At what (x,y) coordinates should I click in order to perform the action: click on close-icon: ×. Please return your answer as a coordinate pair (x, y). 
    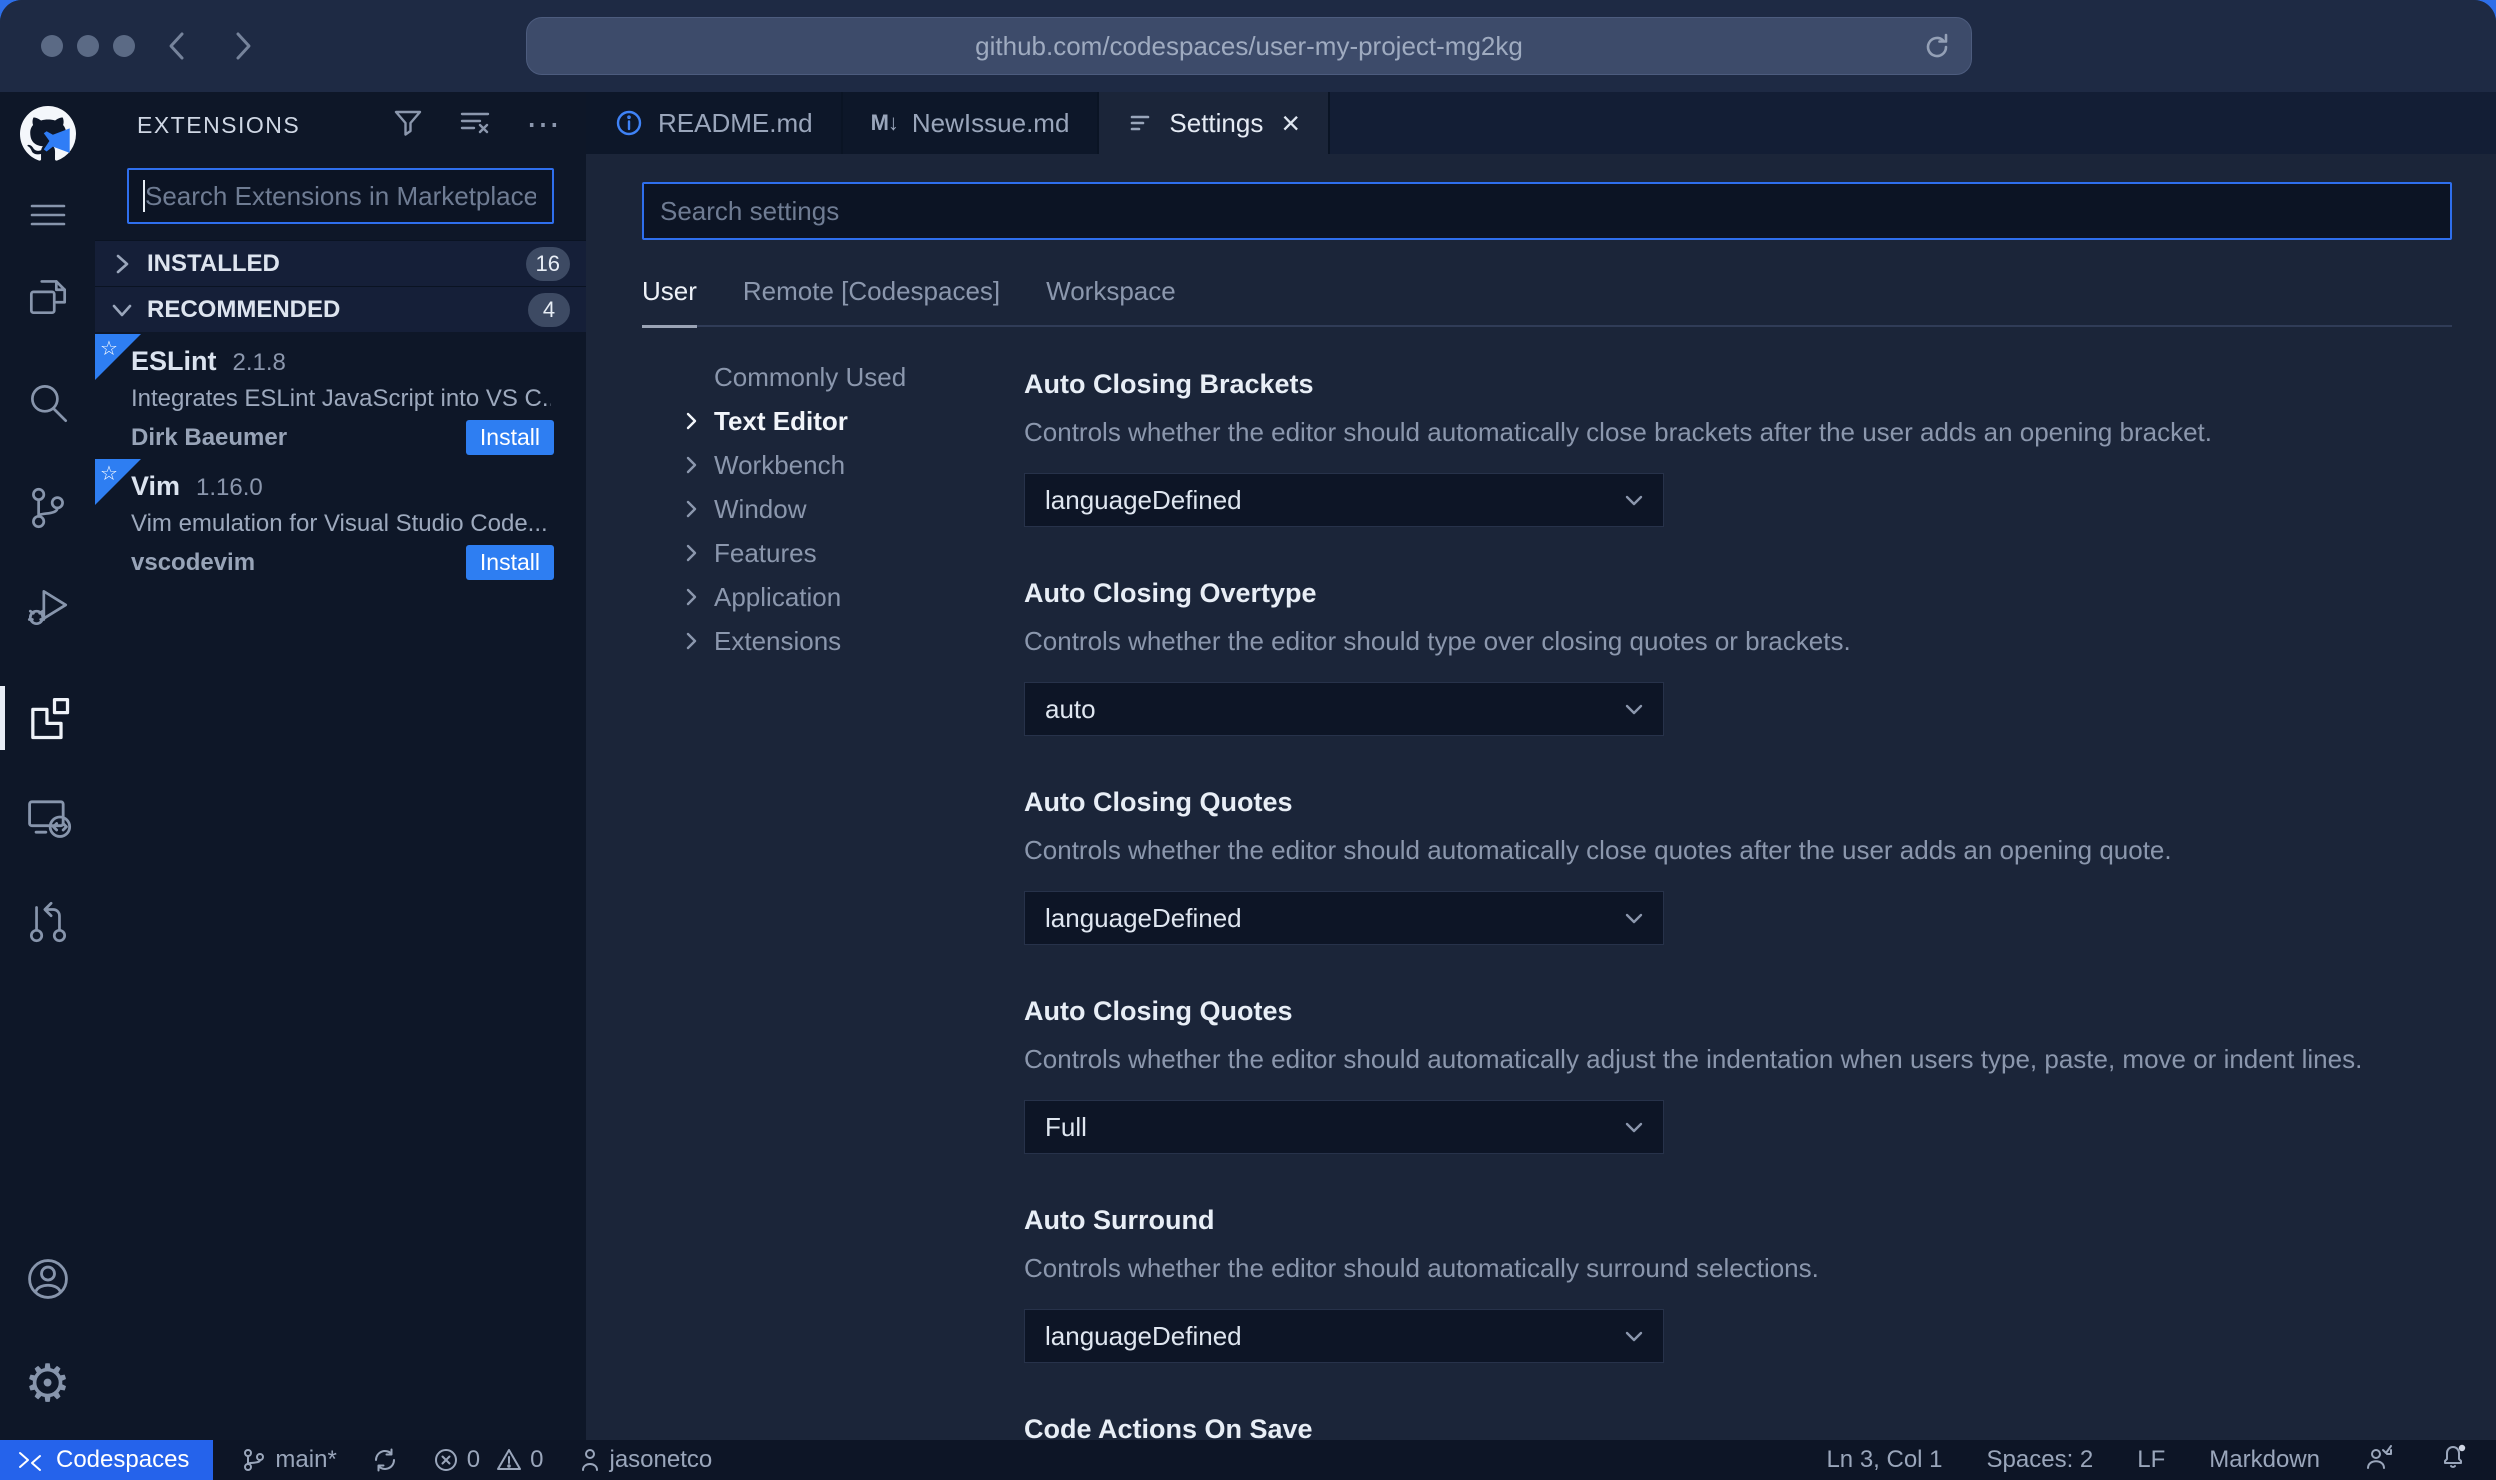
    Looking at the image, I should click on (1290, 123).